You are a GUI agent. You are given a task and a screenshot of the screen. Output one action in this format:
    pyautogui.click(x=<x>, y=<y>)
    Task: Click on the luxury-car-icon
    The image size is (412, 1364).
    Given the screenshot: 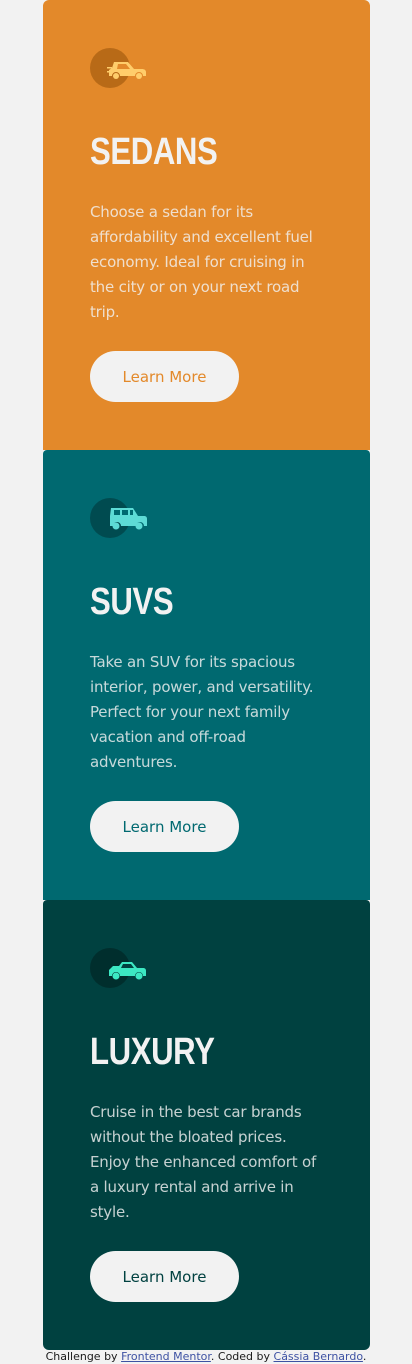 What is the action you would take?
    pyautogui.click(x=122, y=968)
    